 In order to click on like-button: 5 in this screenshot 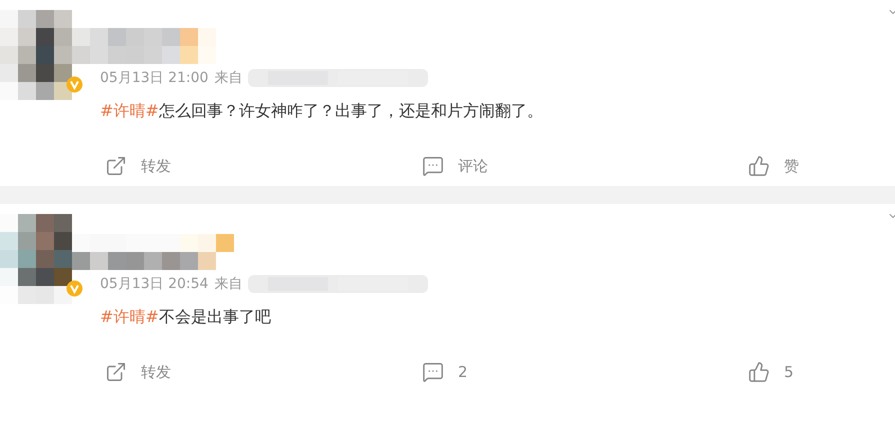, I will do `click(771, 372)`.